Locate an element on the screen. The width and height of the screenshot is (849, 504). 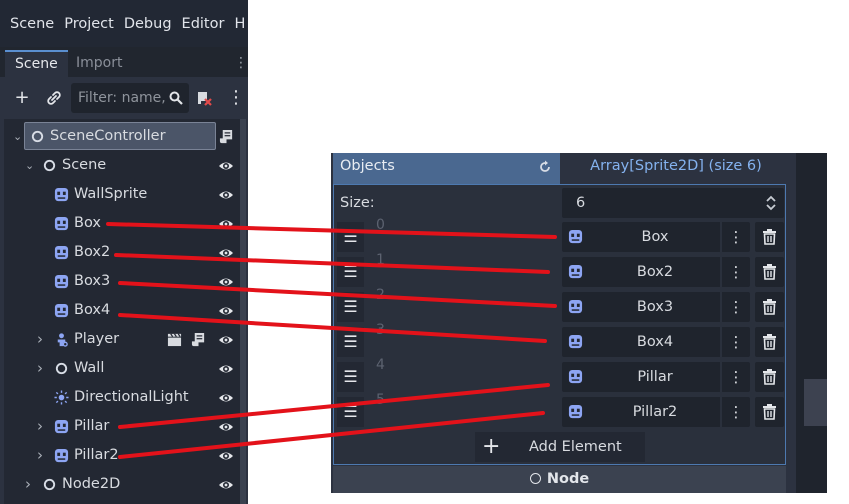
add-element-button: + Add Element is located at coordinates (560, 447).